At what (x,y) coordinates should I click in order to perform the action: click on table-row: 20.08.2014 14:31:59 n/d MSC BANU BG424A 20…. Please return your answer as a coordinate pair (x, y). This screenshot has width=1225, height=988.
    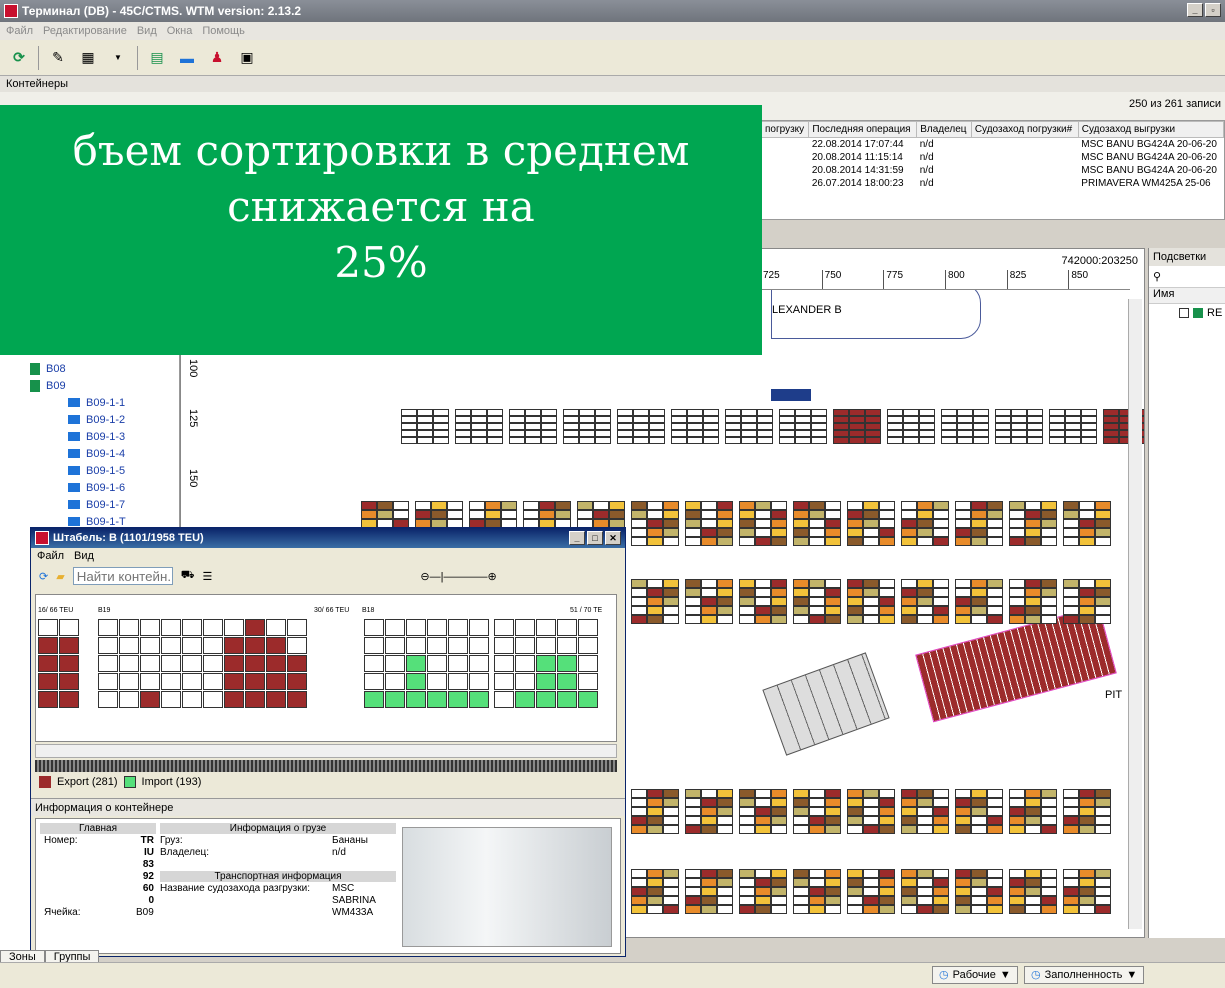
    Looking at the image, I should click on (993, 170).